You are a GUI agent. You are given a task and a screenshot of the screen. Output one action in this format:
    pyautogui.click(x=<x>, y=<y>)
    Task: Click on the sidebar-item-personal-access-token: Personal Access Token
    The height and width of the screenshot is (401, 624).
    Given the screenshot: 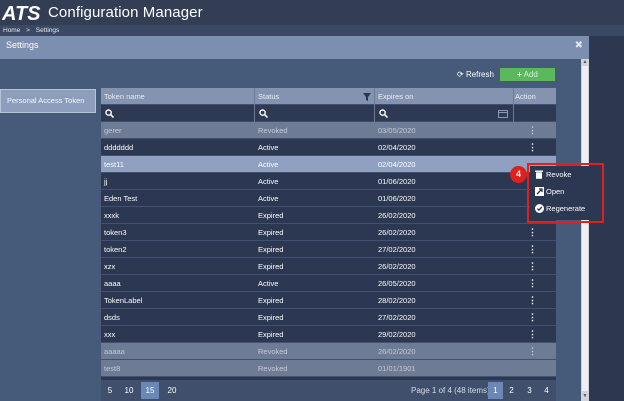 What is the action you would take?
    pyautogui.click(x=48, y=101)
    